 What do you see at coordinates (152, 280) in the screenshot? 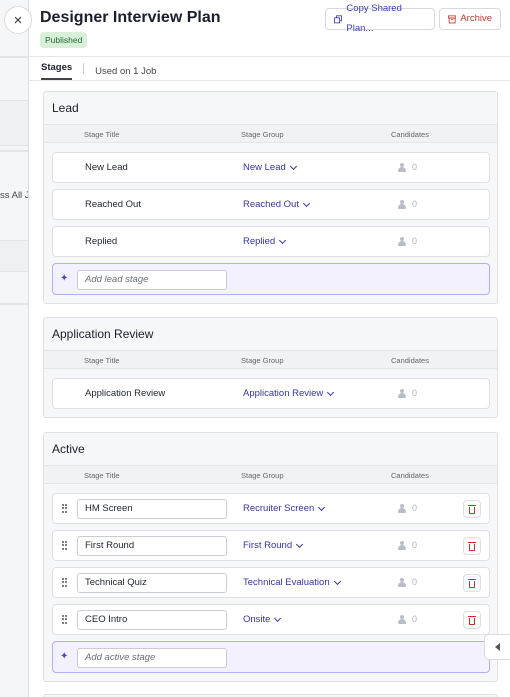
I see `add-lead-stage-input: Add lead stage` at bounding box center [152, 280].